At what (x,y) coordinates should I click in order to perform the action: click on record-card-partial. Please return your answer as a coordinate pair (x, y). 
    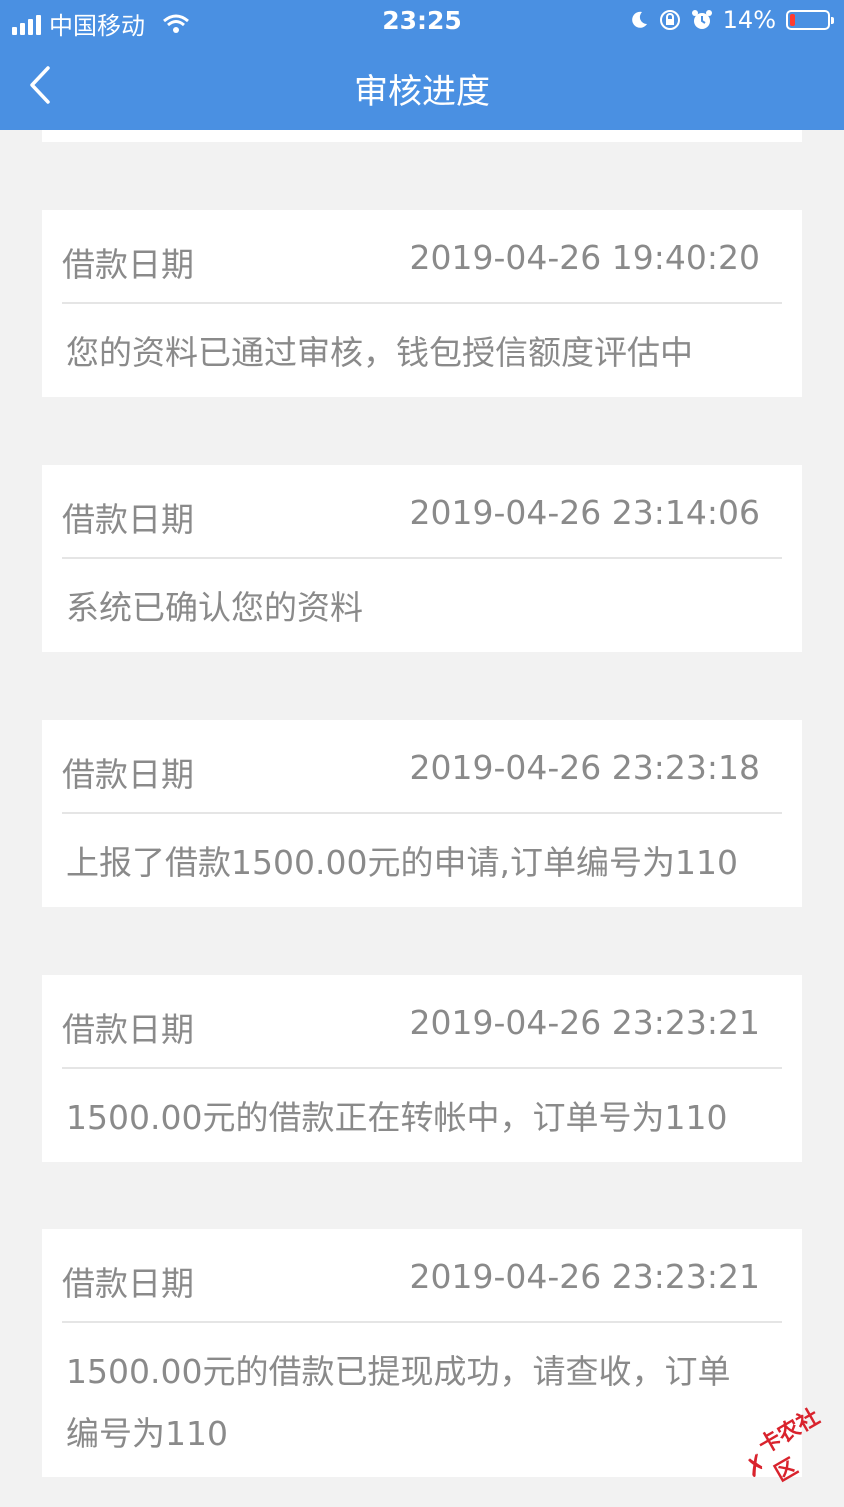
    Looking at the image, I should click on (422, 136).